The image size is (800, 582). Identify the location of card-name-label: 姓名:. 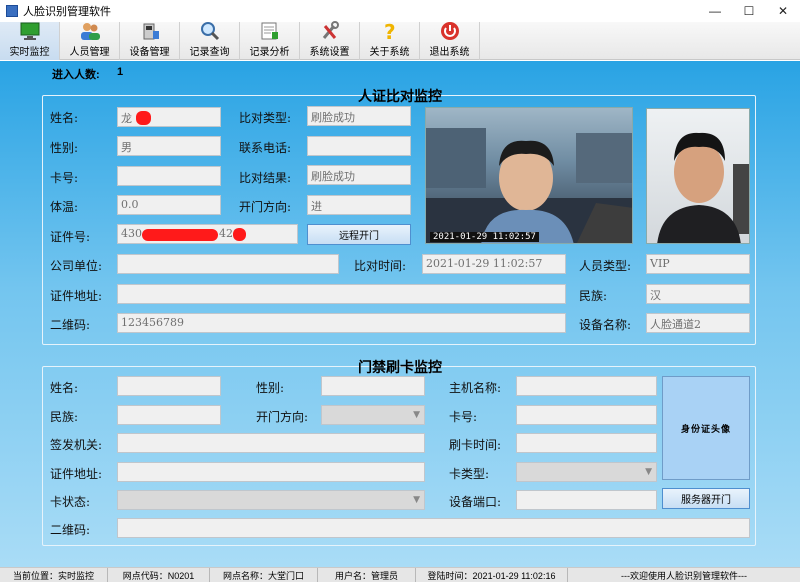
(64, 388).